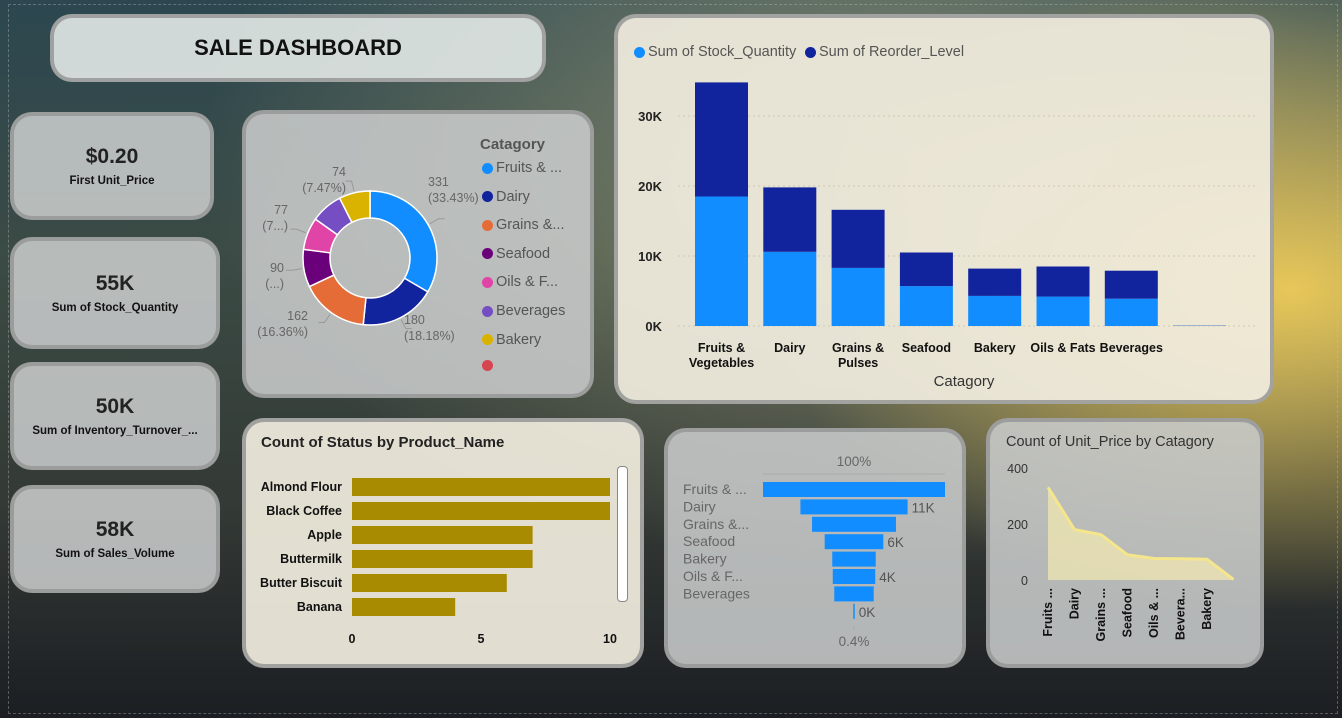 The image size is (1342, 718). I want to click on kpi-label: Sum of Sales_Volume, so click(115, 554).